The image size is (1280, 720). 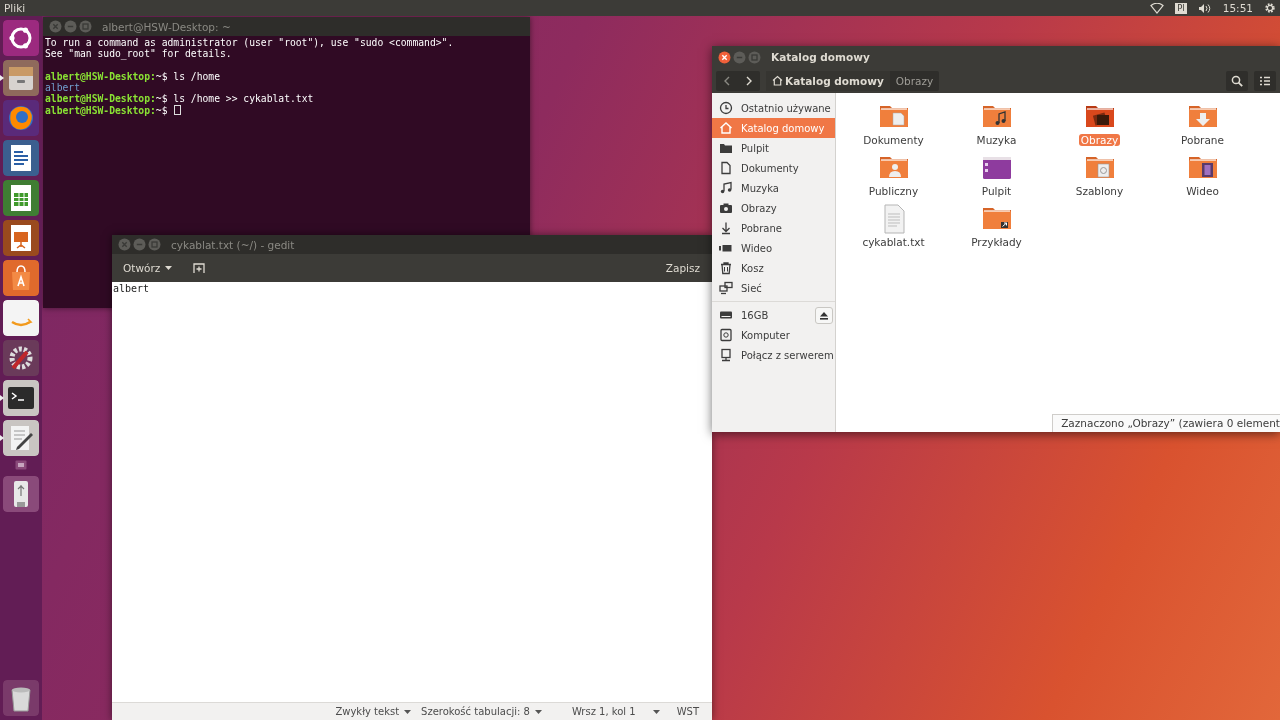 What do you see at coordinates (603, 711) in the screenshot?
I see `status-dropdown: Wrsz 1, kol 1` at bounding box center [603, 711].